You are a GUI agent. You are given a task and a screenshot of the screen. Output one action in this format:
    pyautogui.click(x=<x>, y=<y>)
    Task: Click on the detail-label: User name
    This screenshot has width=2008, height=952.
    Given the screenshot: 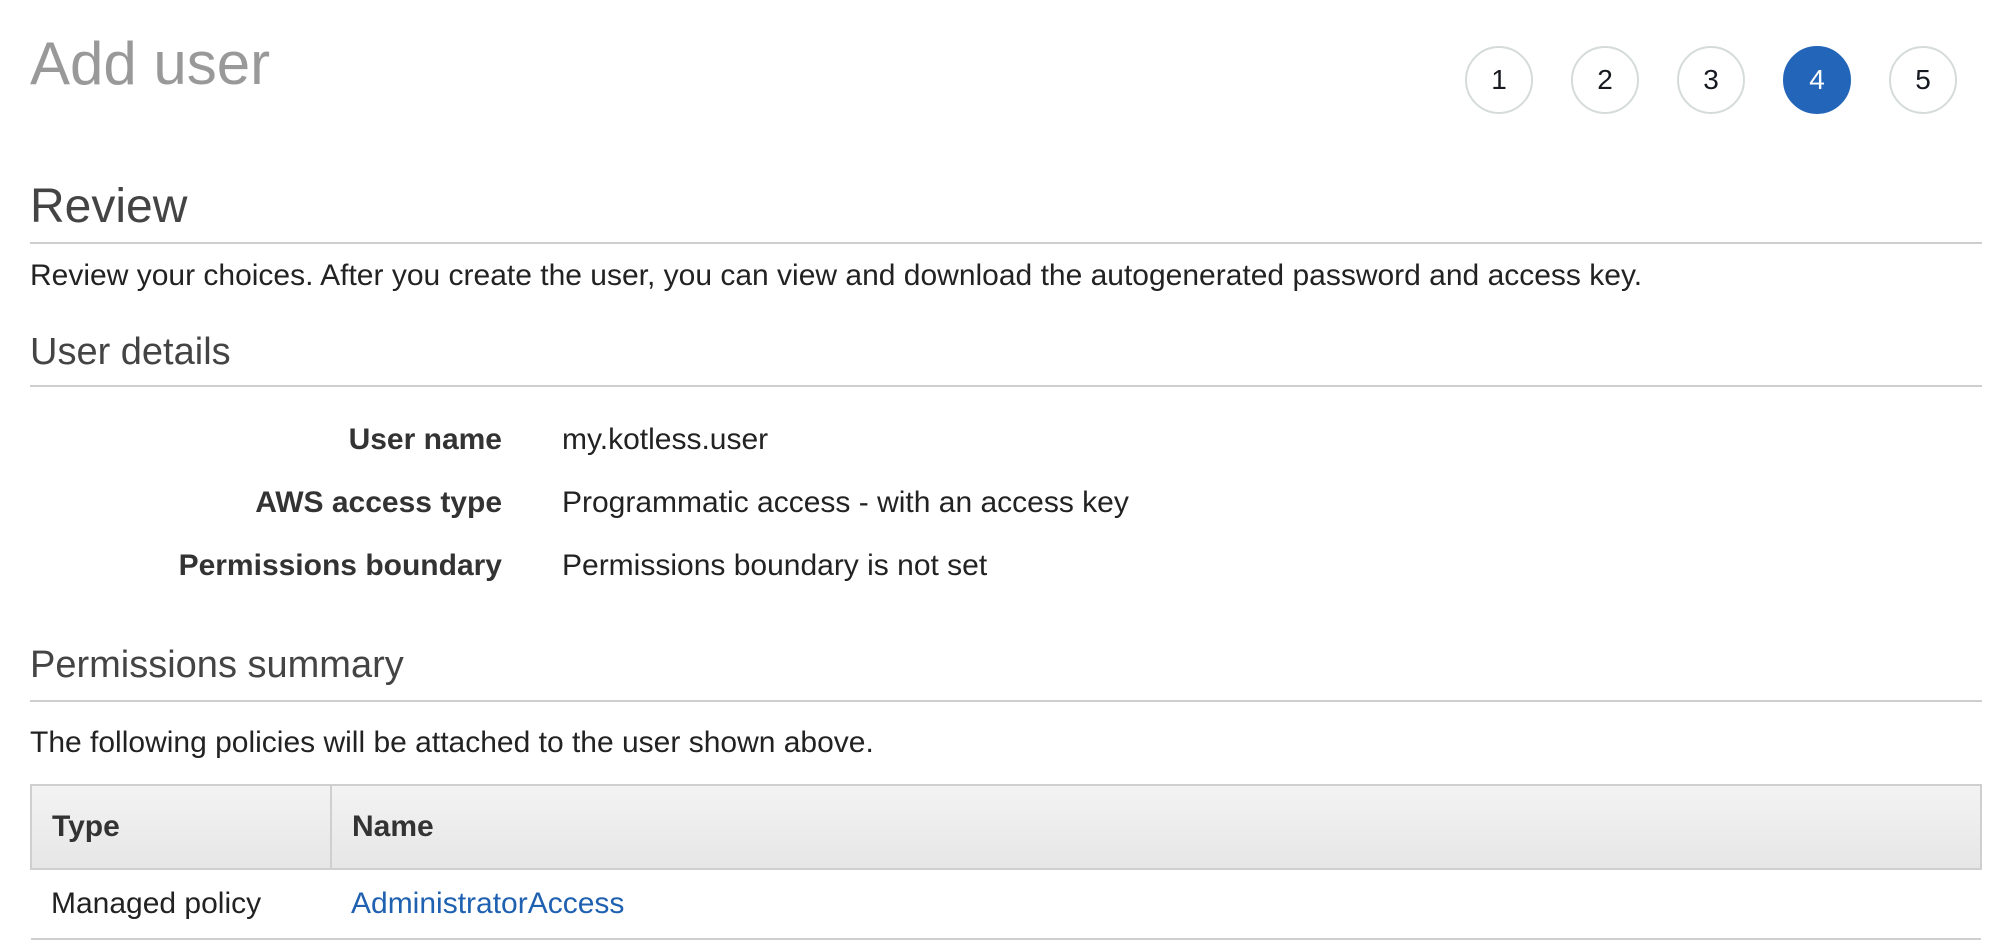 What is the action you would take?
    pyautogui.click(x=425, y=439)
    